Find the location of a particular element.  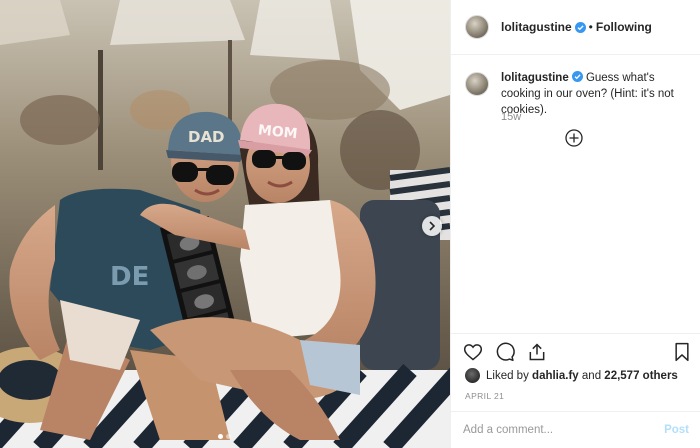

likes-count-link: 22,577 others is located at coordinates (641, 376).